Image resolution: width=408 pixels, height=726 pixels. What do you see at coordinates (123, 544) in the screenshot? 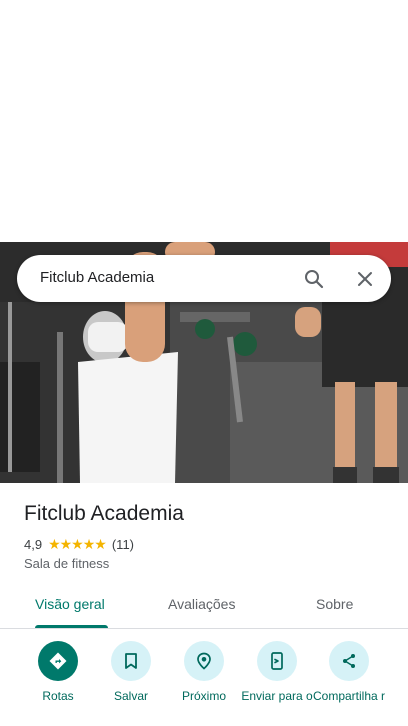
I see `review-count: (11)` at bounding box center [123, 544].